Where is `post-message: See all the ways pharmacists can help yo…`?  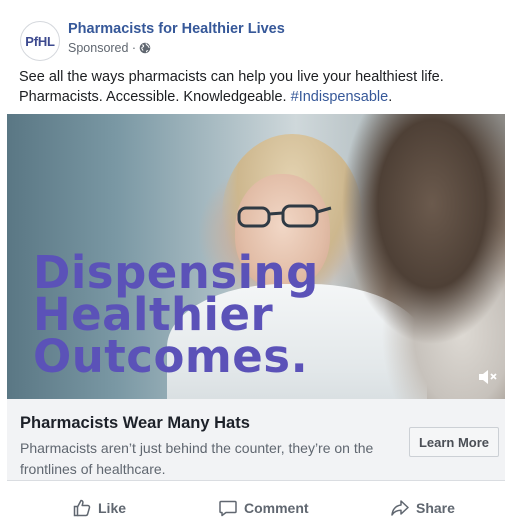 post-message: See all the ways pharmacists can help yo… is located at coordinates (254, 87).